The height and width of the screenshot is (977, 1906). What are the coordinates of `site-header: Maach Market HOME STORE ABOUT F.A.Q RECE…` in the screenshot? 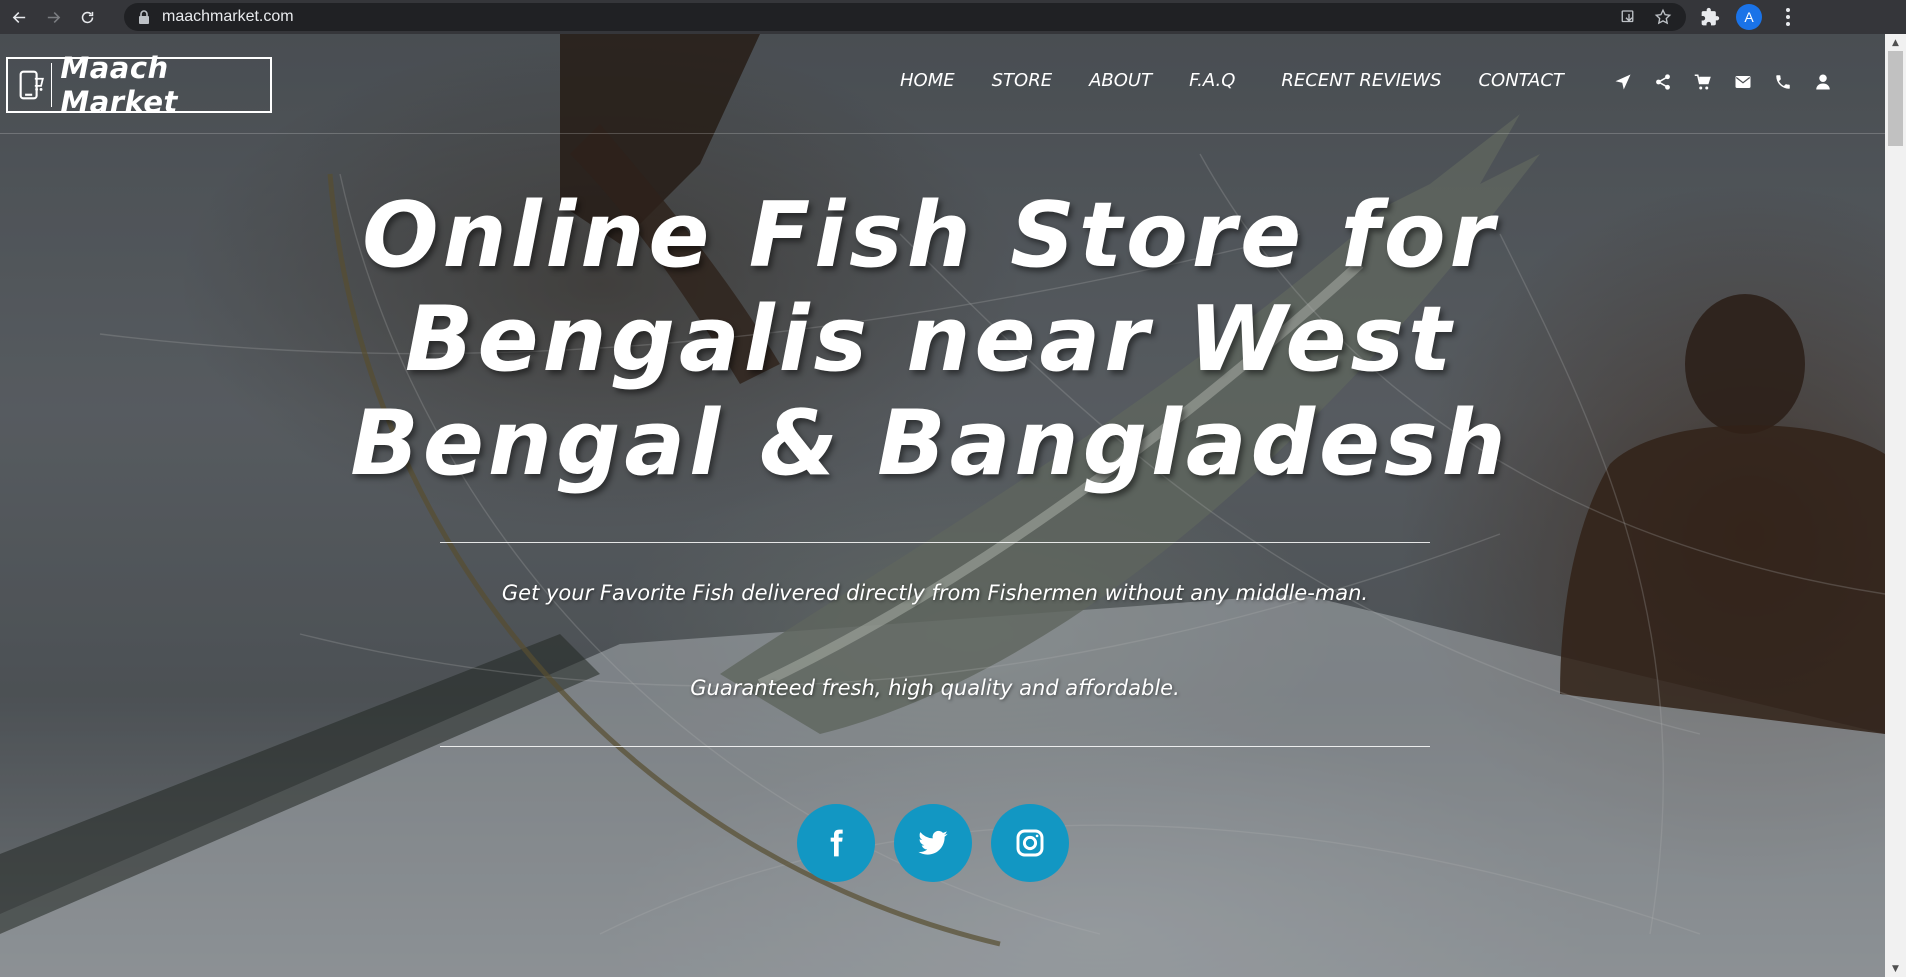 It's located at (942, 84).